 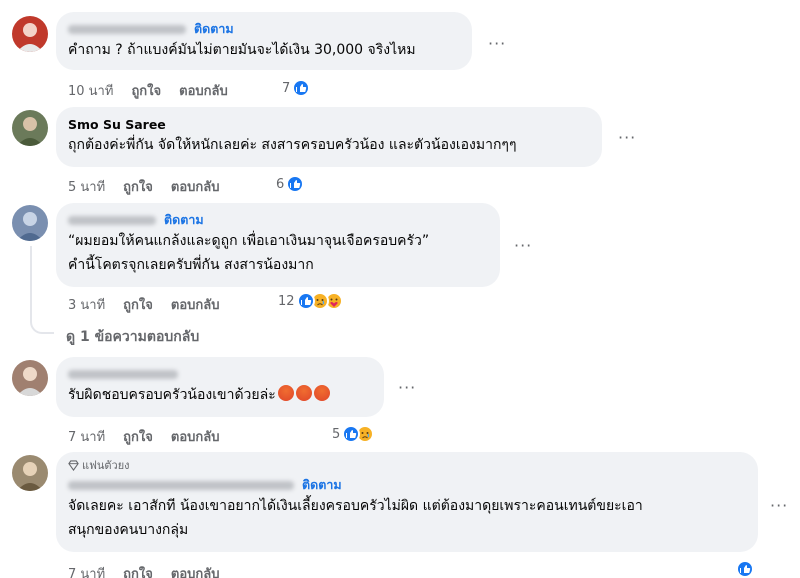 What do you see at coordinates (73, 465) in the screenshot?
I see `diamond-icon` at bounding box center [73, 465].